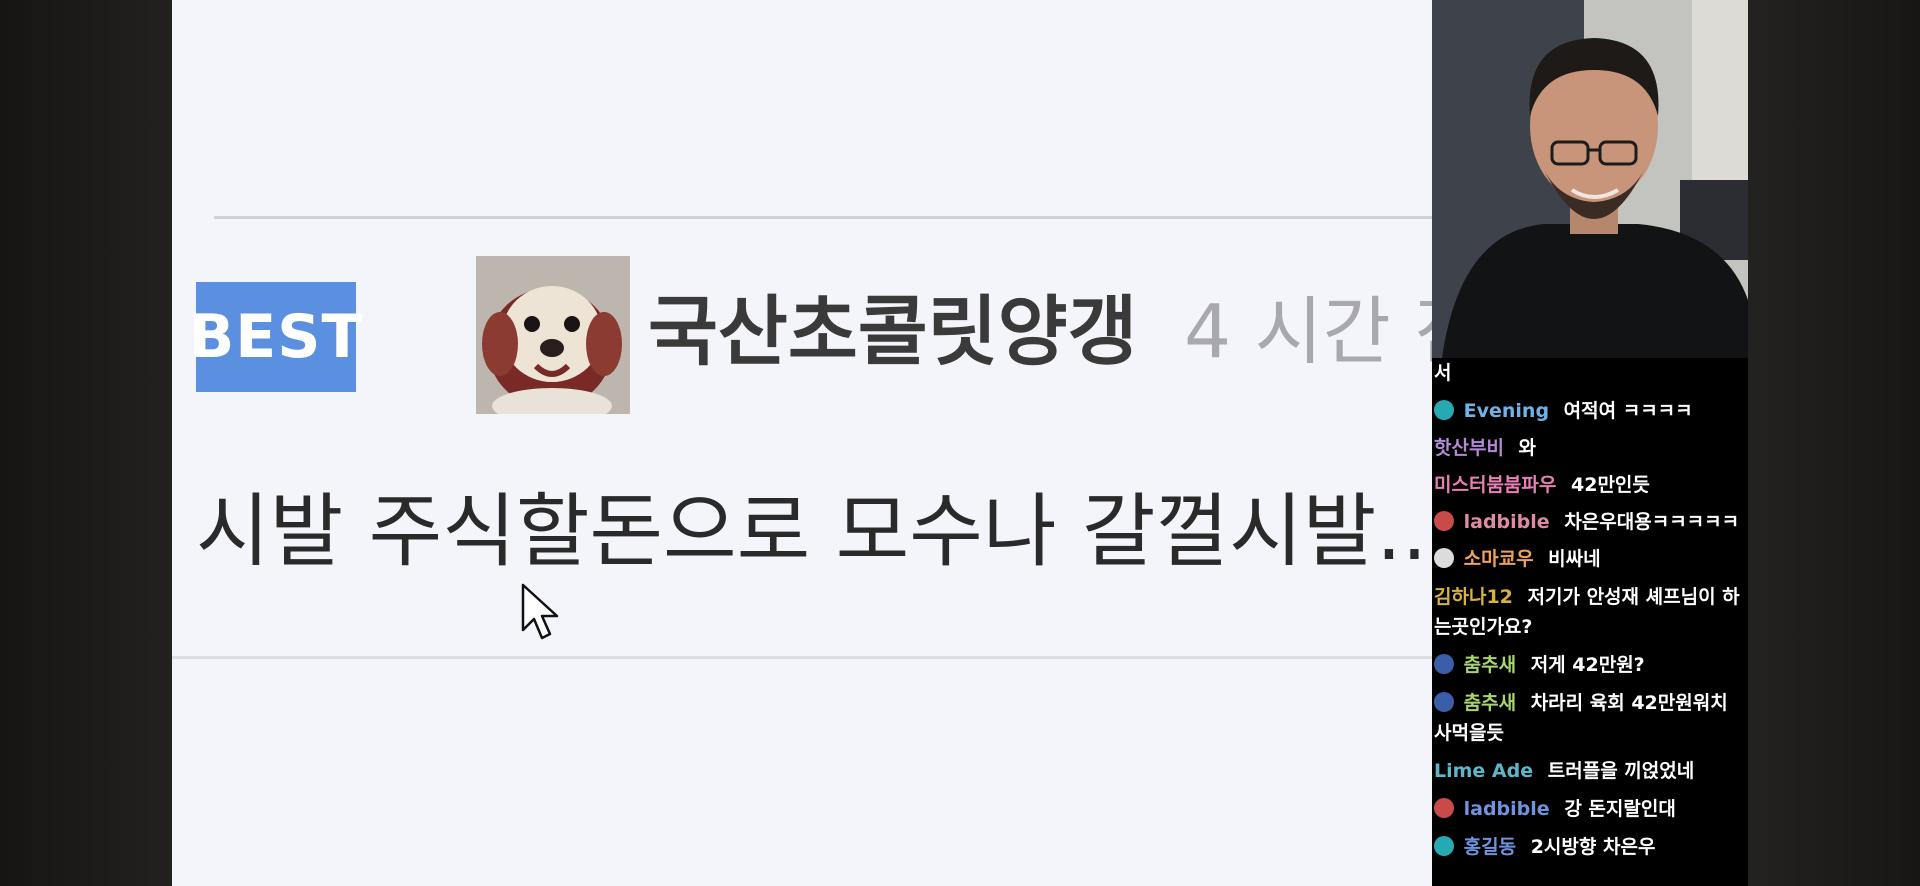 This screenshot has height=886, width=1920. I want to click on comment-username: 국산초콜릿양갱, so click(892, 332).